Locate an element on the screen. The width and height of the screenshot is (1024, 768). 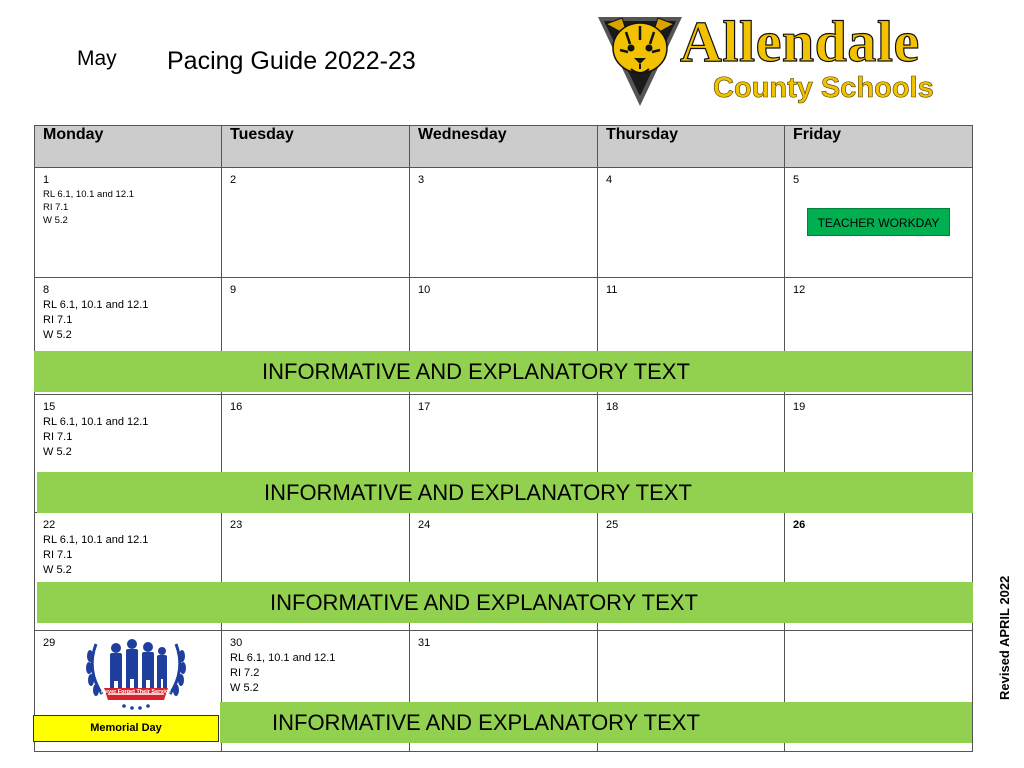
day-number: 31 is located at coordinates (424, 643).